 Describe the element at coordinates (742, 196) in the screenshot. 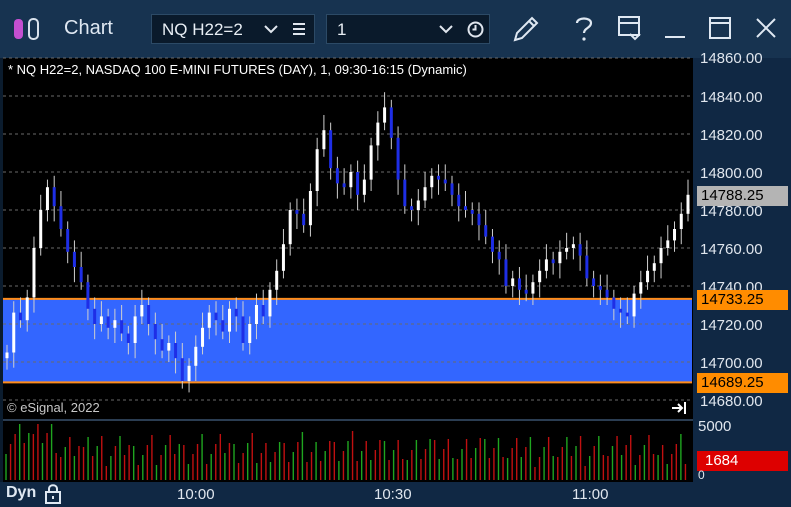

I see `last-price-tag: 14788.25` at that location.